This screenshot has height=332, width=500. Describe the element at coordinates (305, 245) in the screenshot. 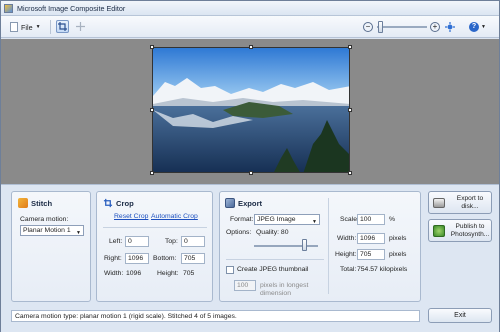

I see `quality-slider-thumb` at that location.